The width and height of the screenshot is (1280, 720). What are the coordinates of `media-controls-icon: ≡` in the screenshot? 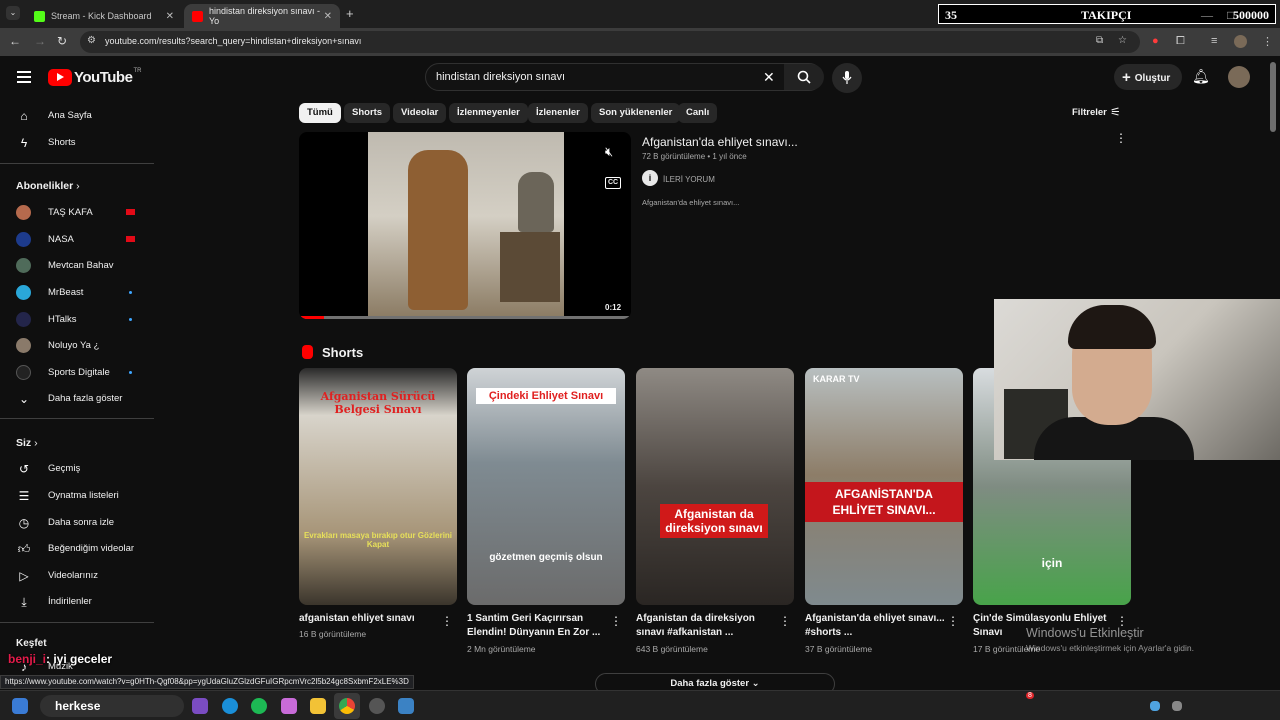 It's located at (1214, 41).